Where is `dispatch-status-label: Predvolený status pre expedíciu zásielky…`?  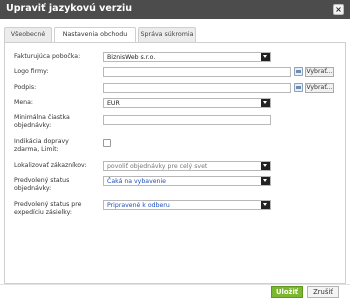
dispatch-status-label: Predvolený status pre expedíciu zásielky… is located at coordinates (48, 208).